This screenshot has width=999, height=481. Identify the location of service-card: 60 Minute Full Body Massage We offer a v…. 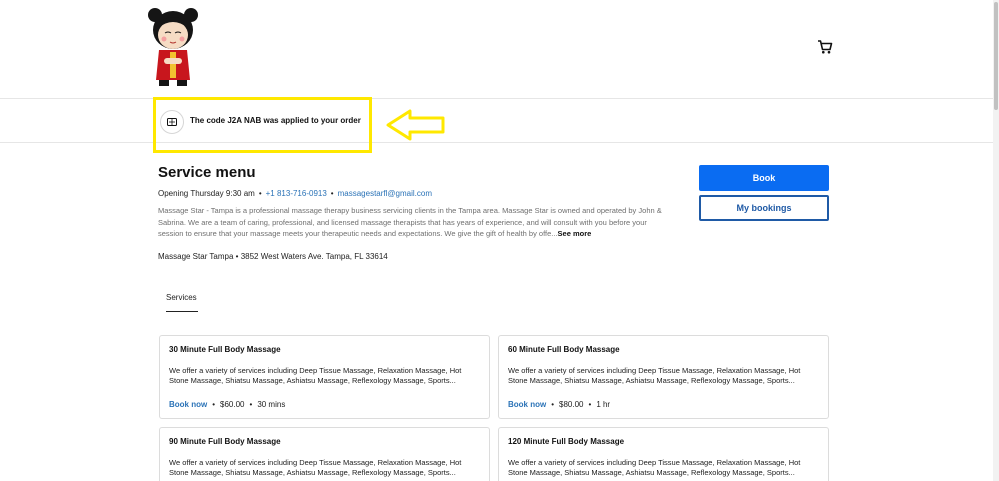
(663, 377).